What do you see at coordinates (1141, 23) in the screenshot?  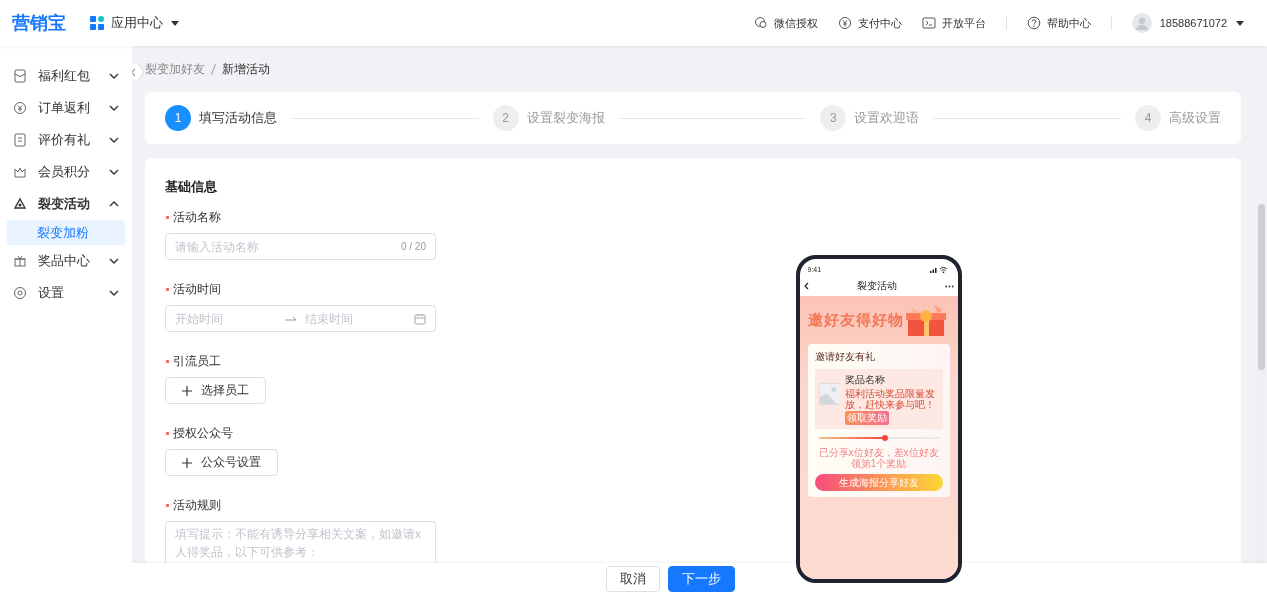 I see `avatar-icon` at bounding box center [1141, 23].